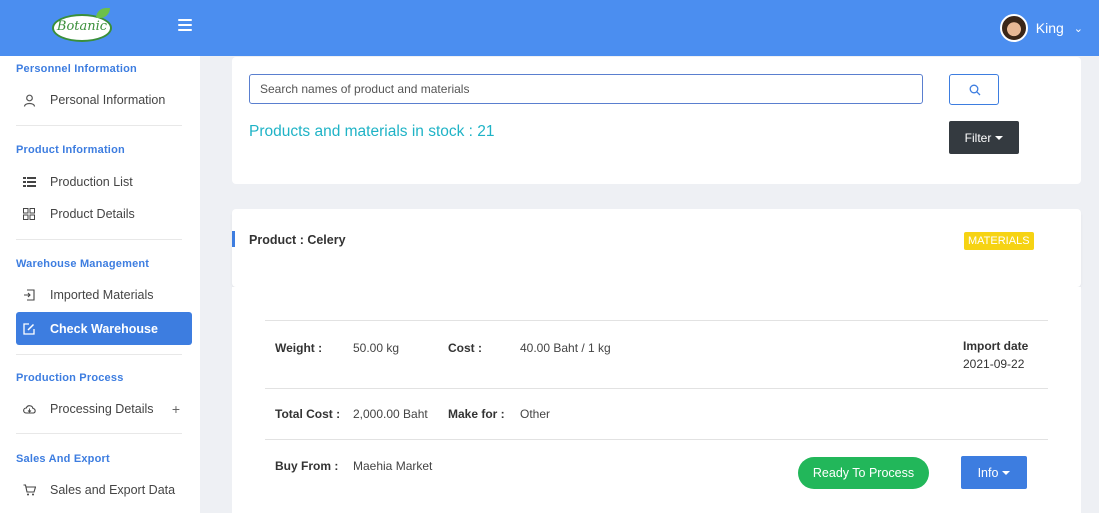 The width and height of the screenshot is (1099, 513). I want to click on import-date-value: 2021-09-22, so click(994, 364).